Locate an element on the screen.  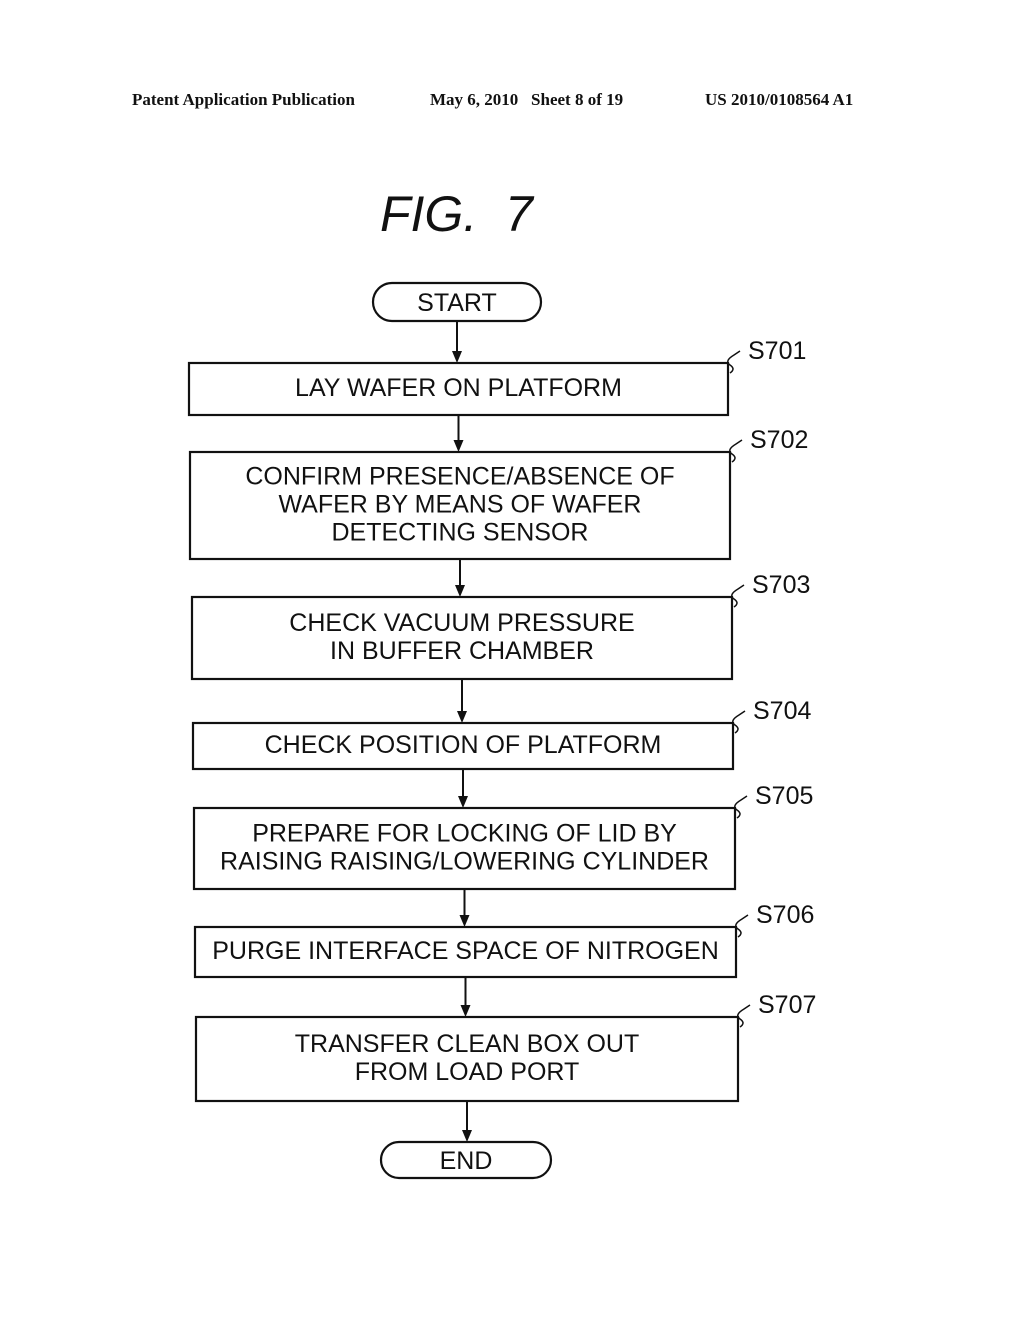
step-id-s707: S707 is located at coordinates (787, 1005).